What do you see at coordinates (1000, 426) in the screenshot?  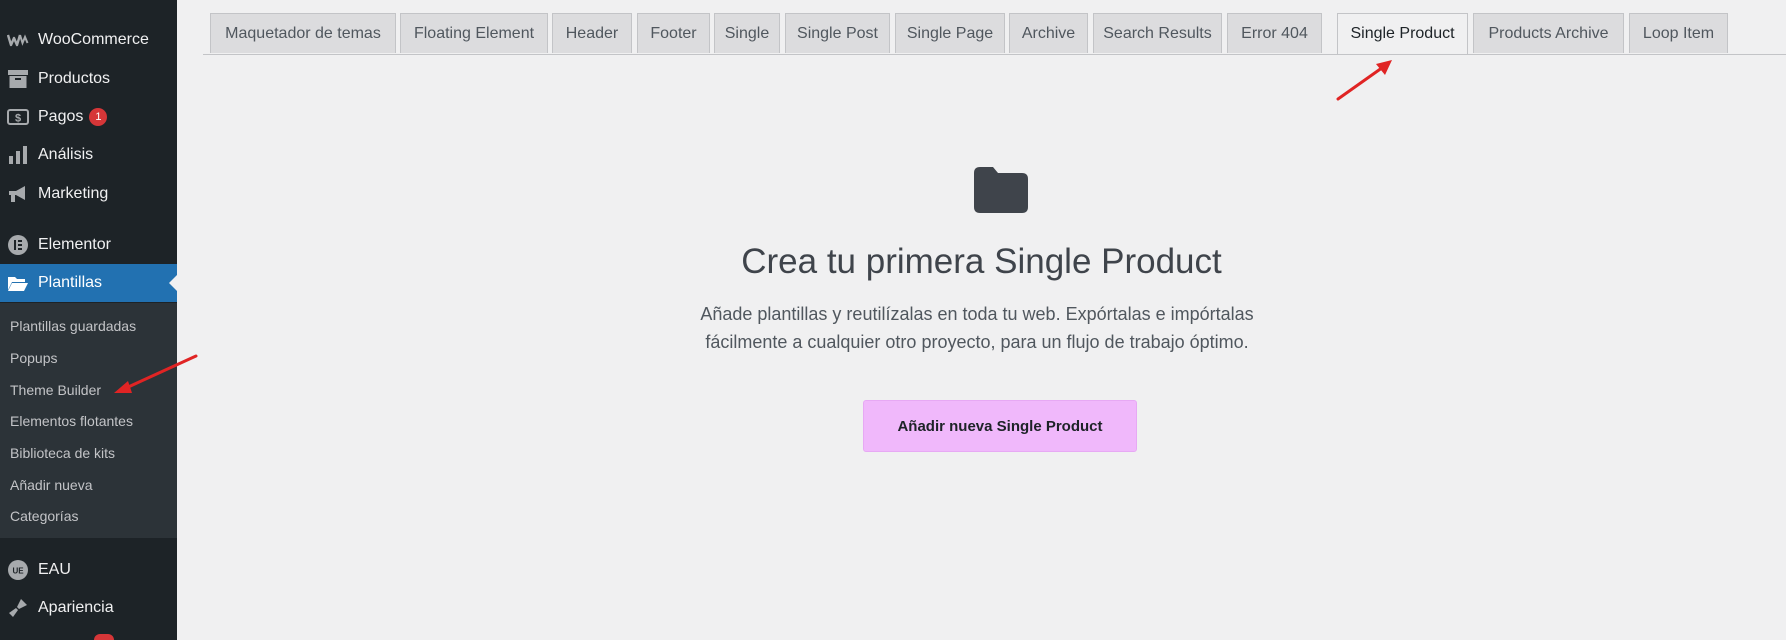 I see `add-new-single-product-button: Añadir nueva Single Product` at bounding box center [1000, 426].